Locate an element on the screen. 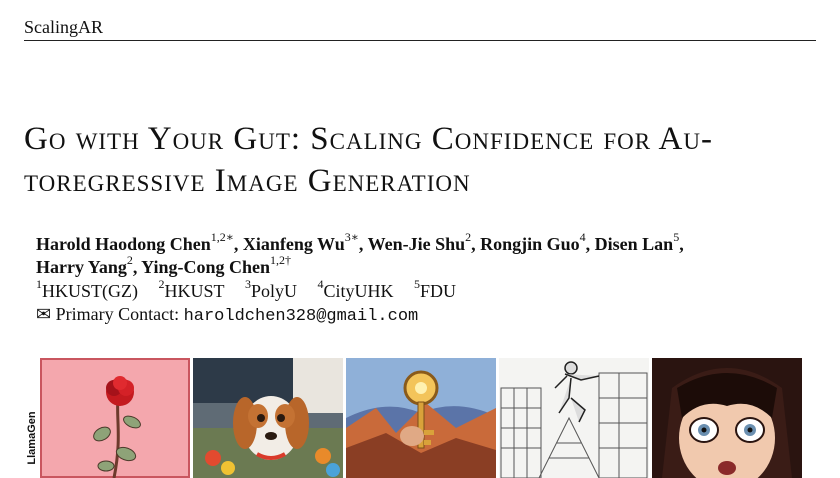 Image resolution: width=840 pixels, height=478 pixels. author-name: Ying-Cong Chen is located at coordinates (206, 267).